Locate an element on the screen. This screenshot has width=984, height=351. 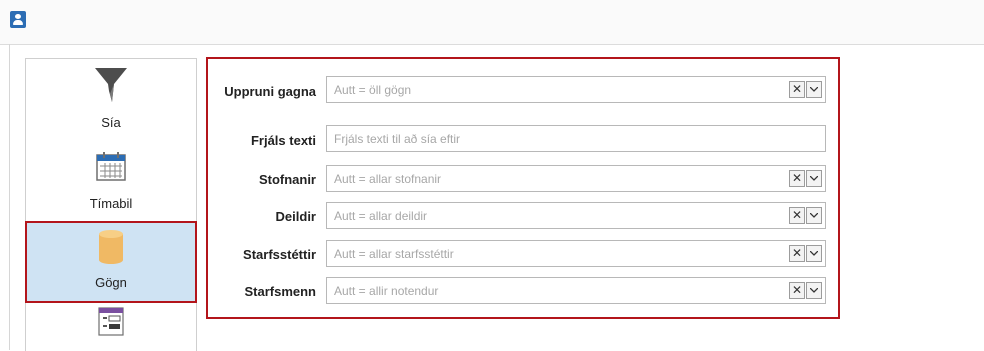
form-icon is located at coordinates (111, 321).